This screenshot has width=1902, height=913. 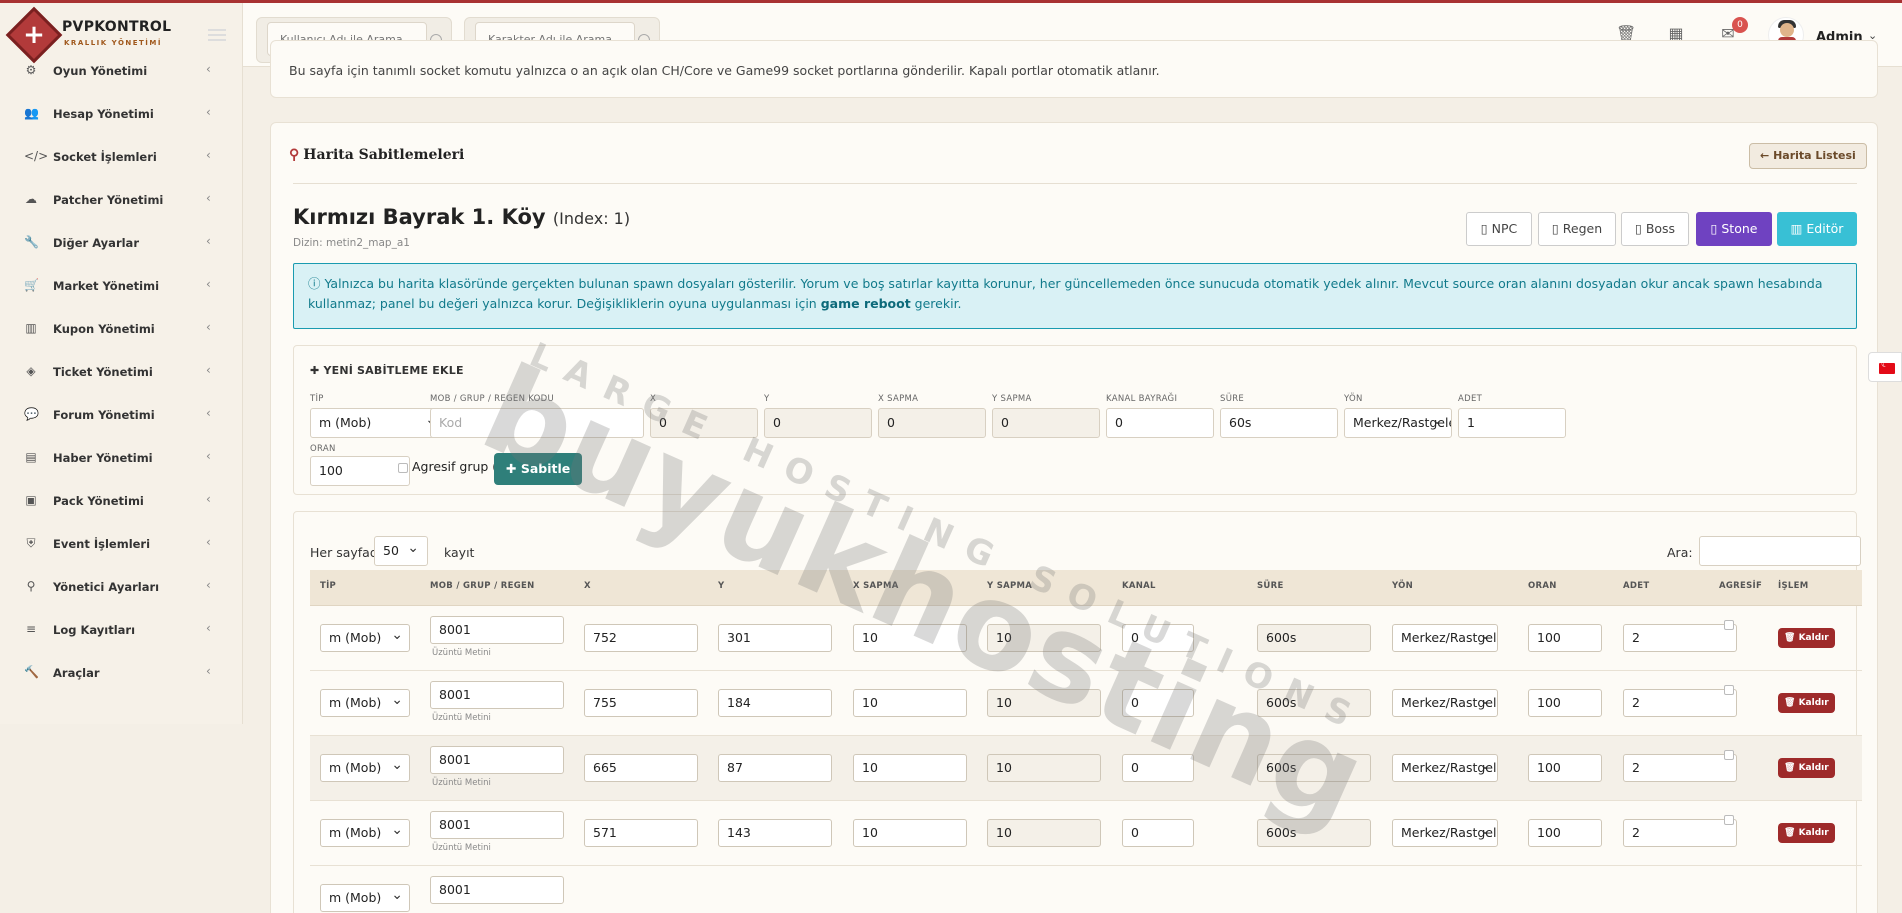 I want to click on sidebar-item: ⛨ Event İşlemleri ‹, so click(x=121, y=544).